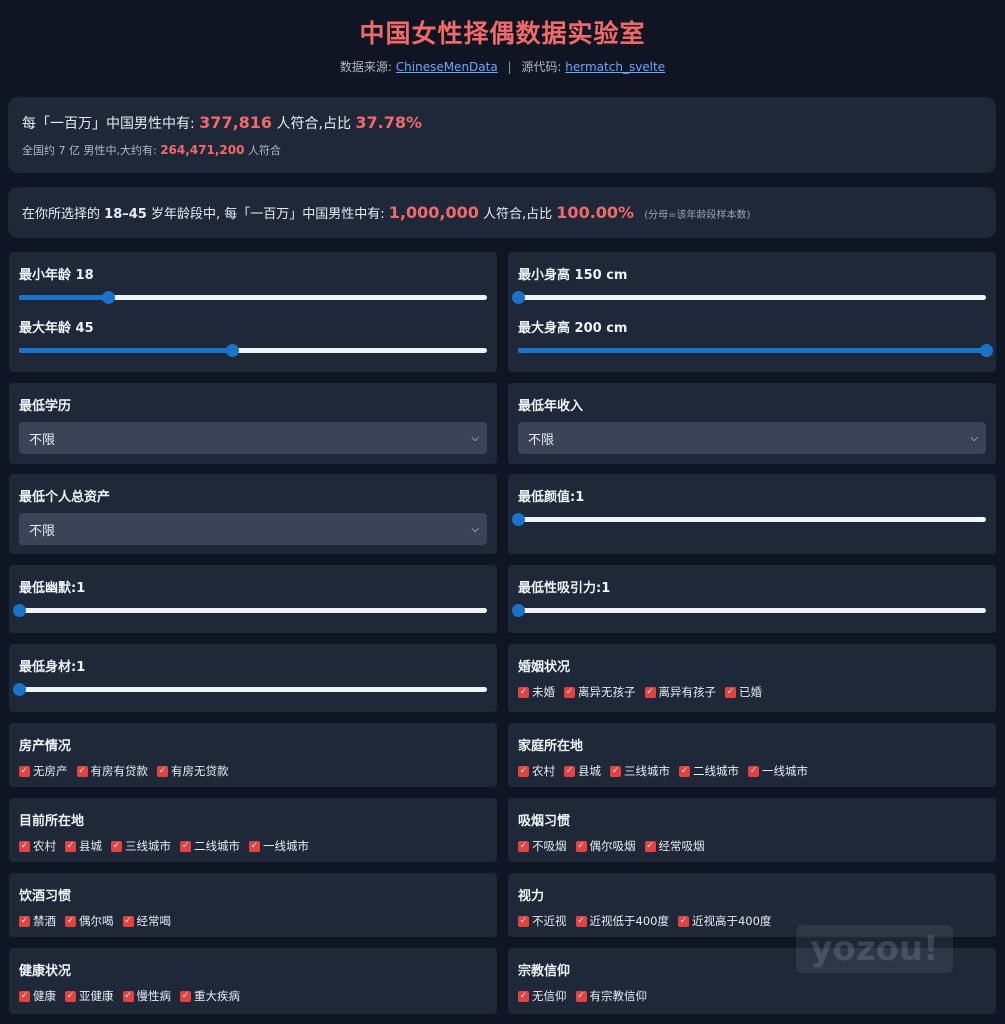 The width and height of the screenshot is (1005, 1024). I want to click on current-option: ✓ 县城, so click(83, 846).